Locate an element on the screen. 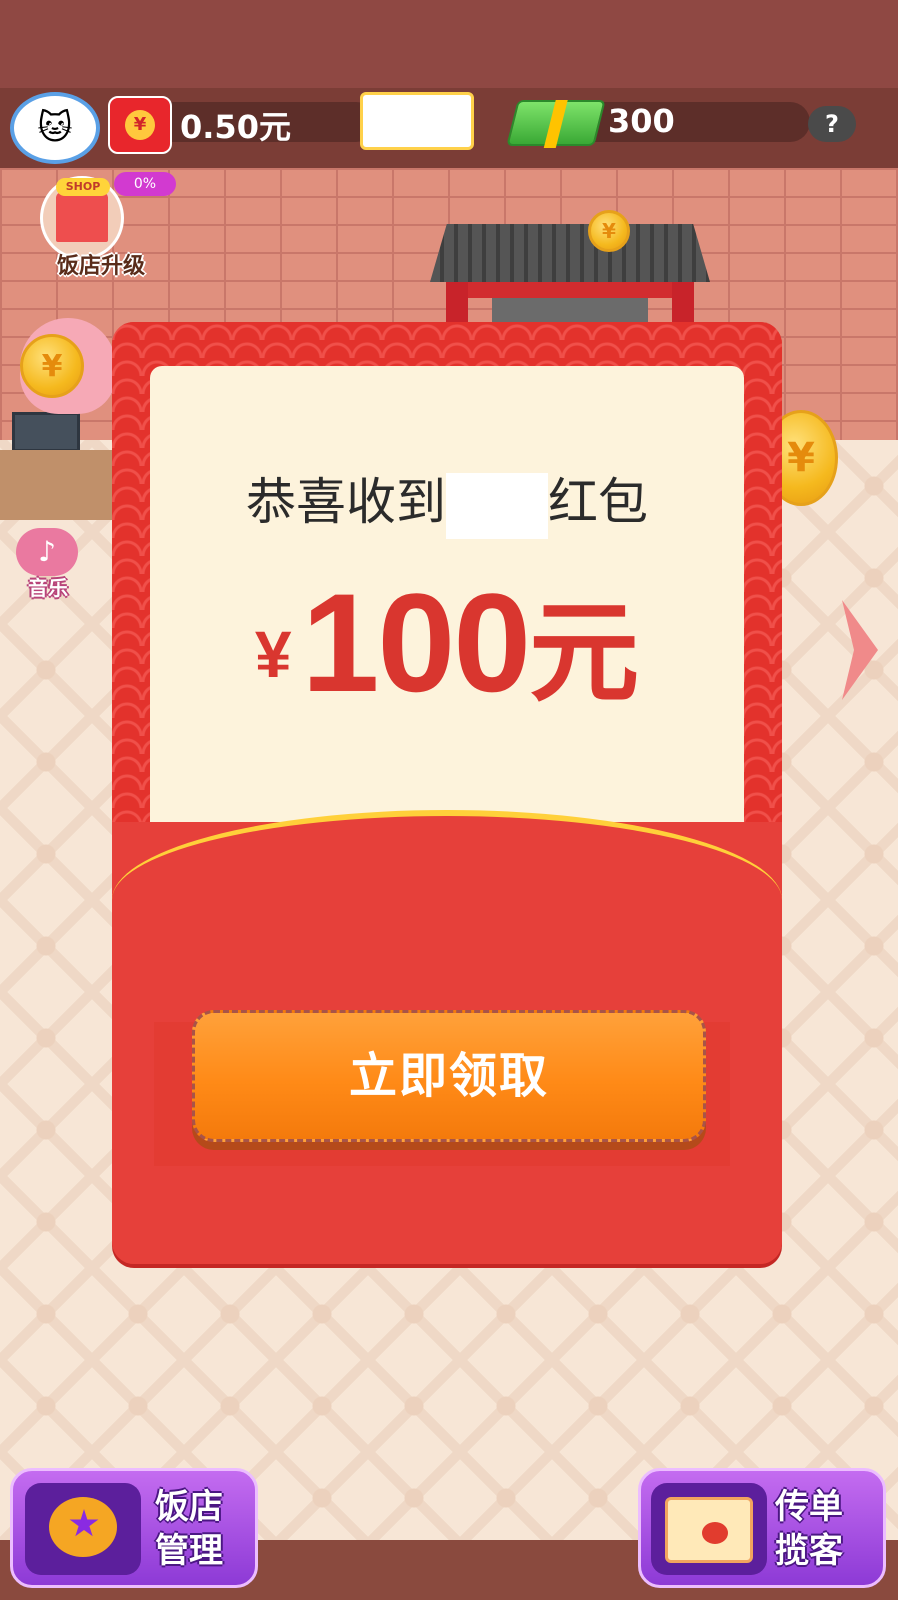  flyer-attract-button: 传单 揽客 is located at coordinates (762, 1528).